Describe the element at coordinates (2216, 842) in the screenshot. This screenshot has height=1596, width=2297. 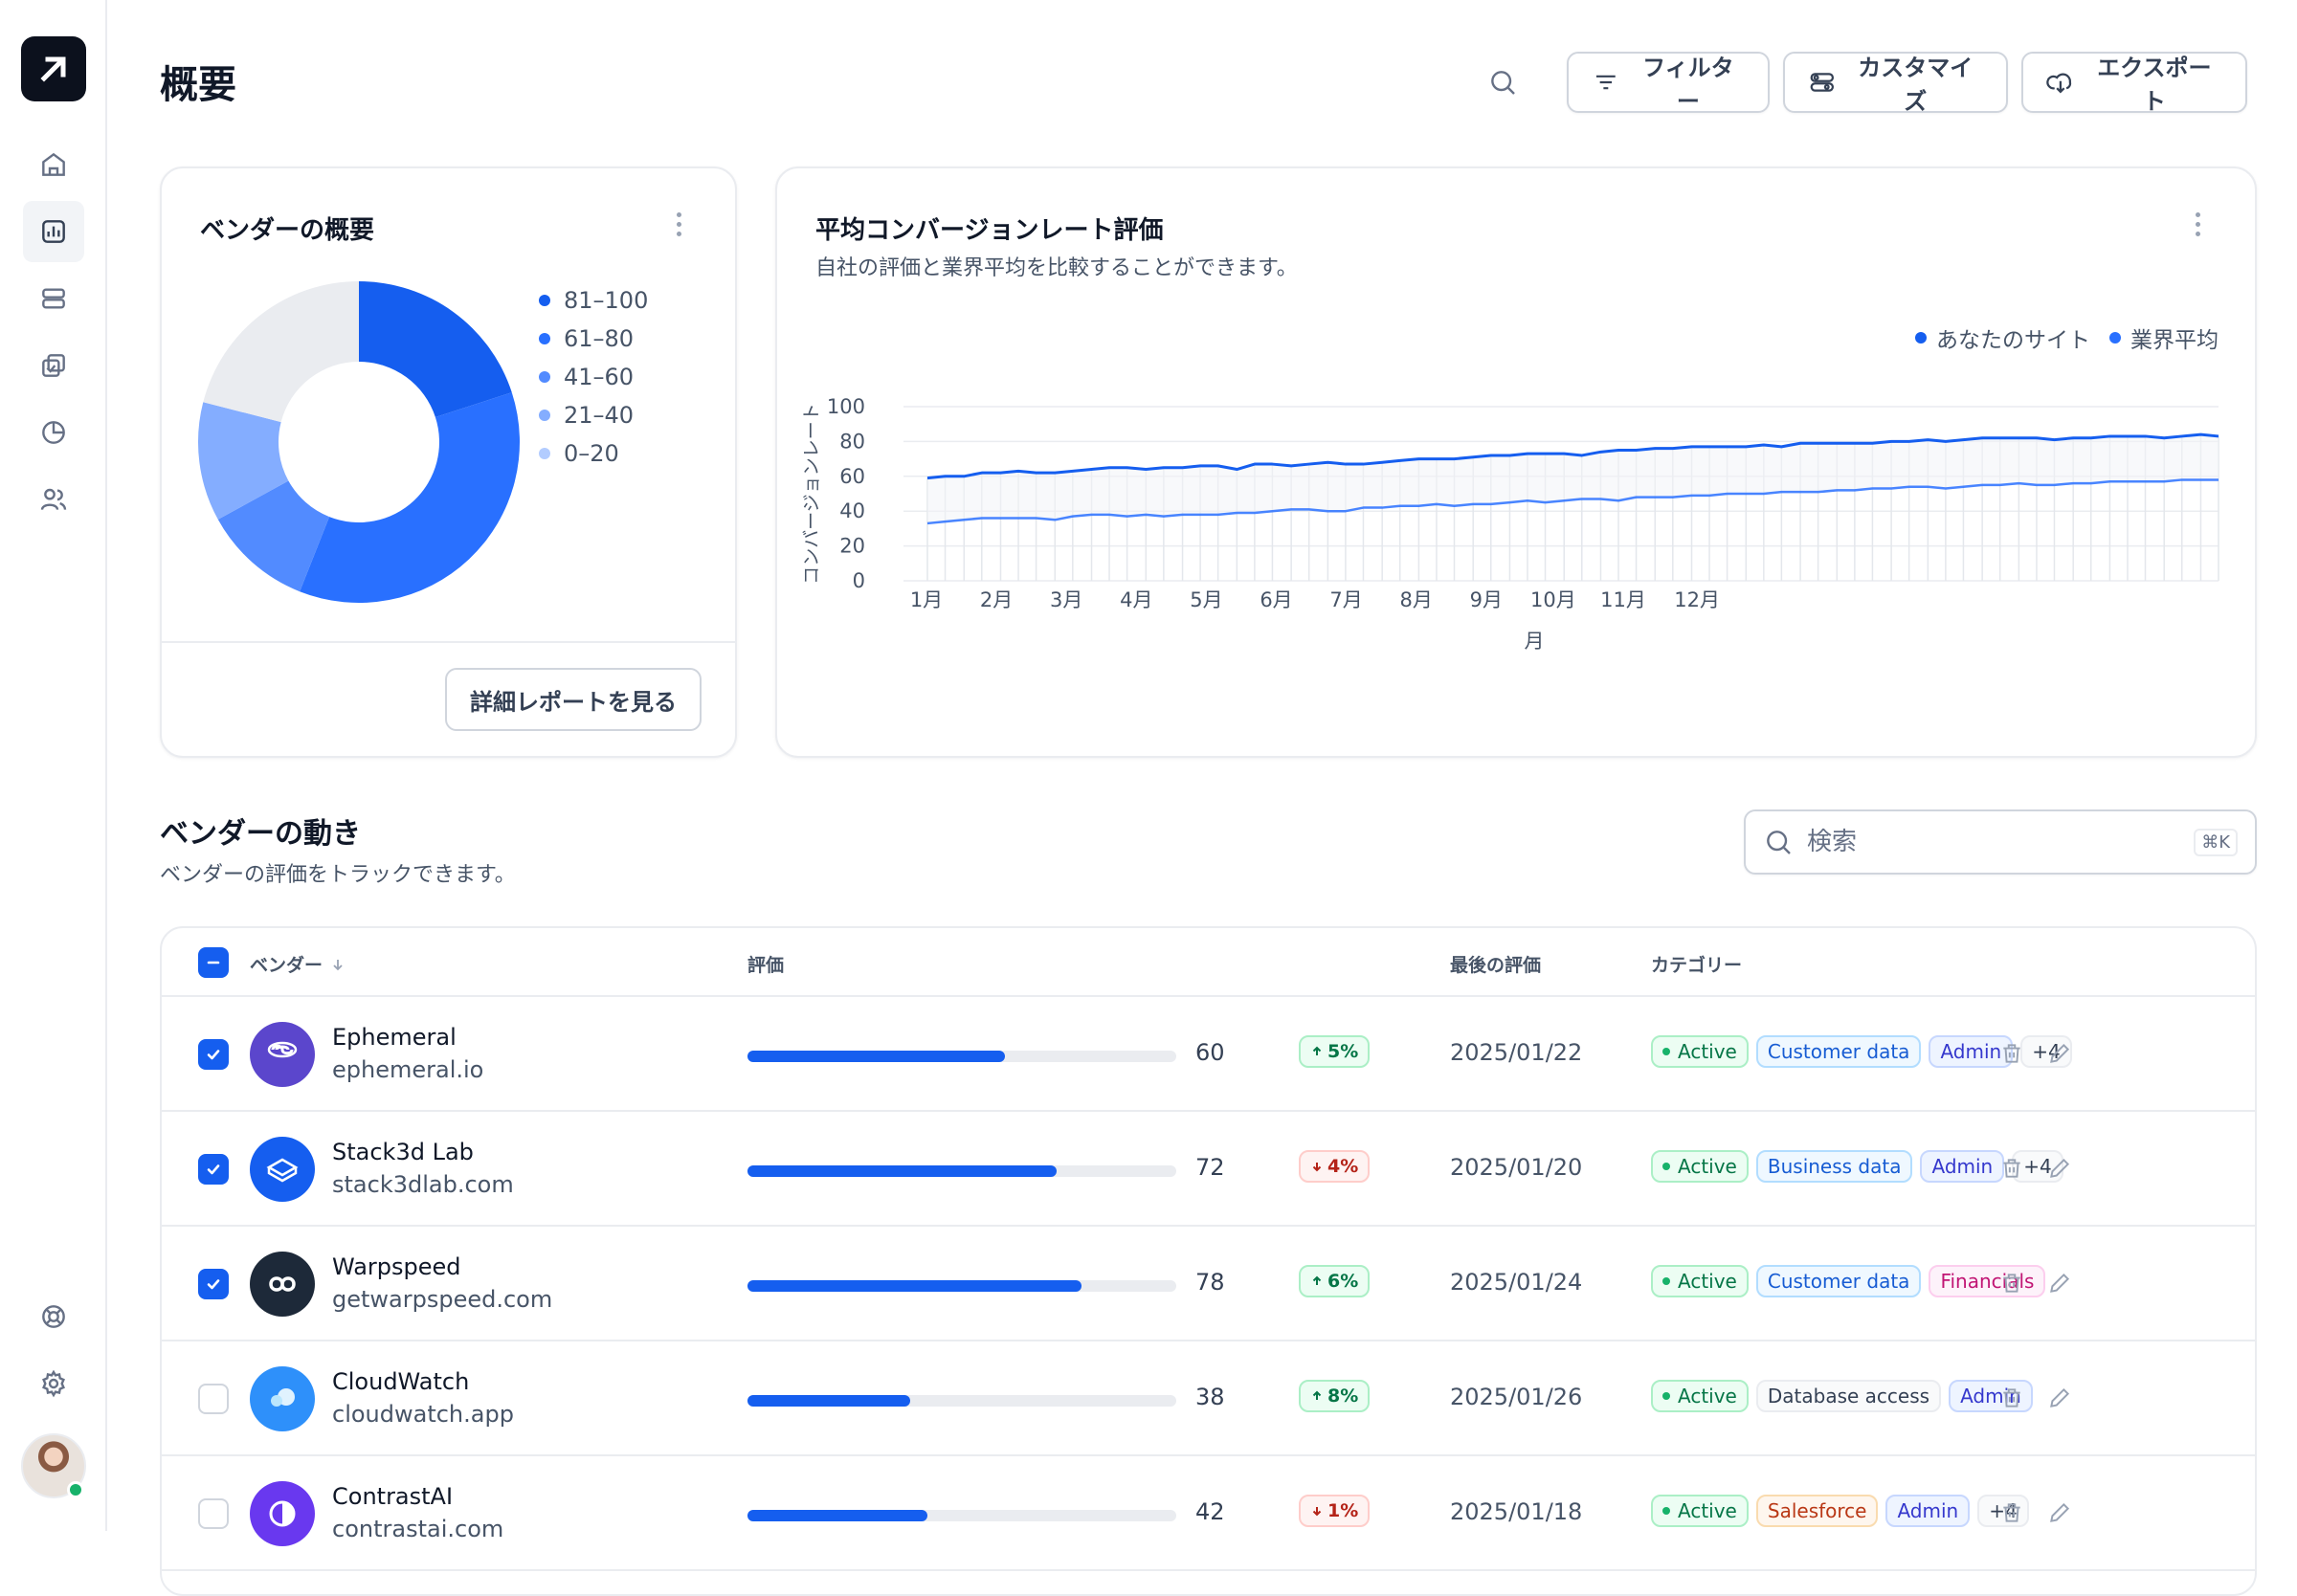
I see `search-shortcut-badge: ⌘K` at that location.